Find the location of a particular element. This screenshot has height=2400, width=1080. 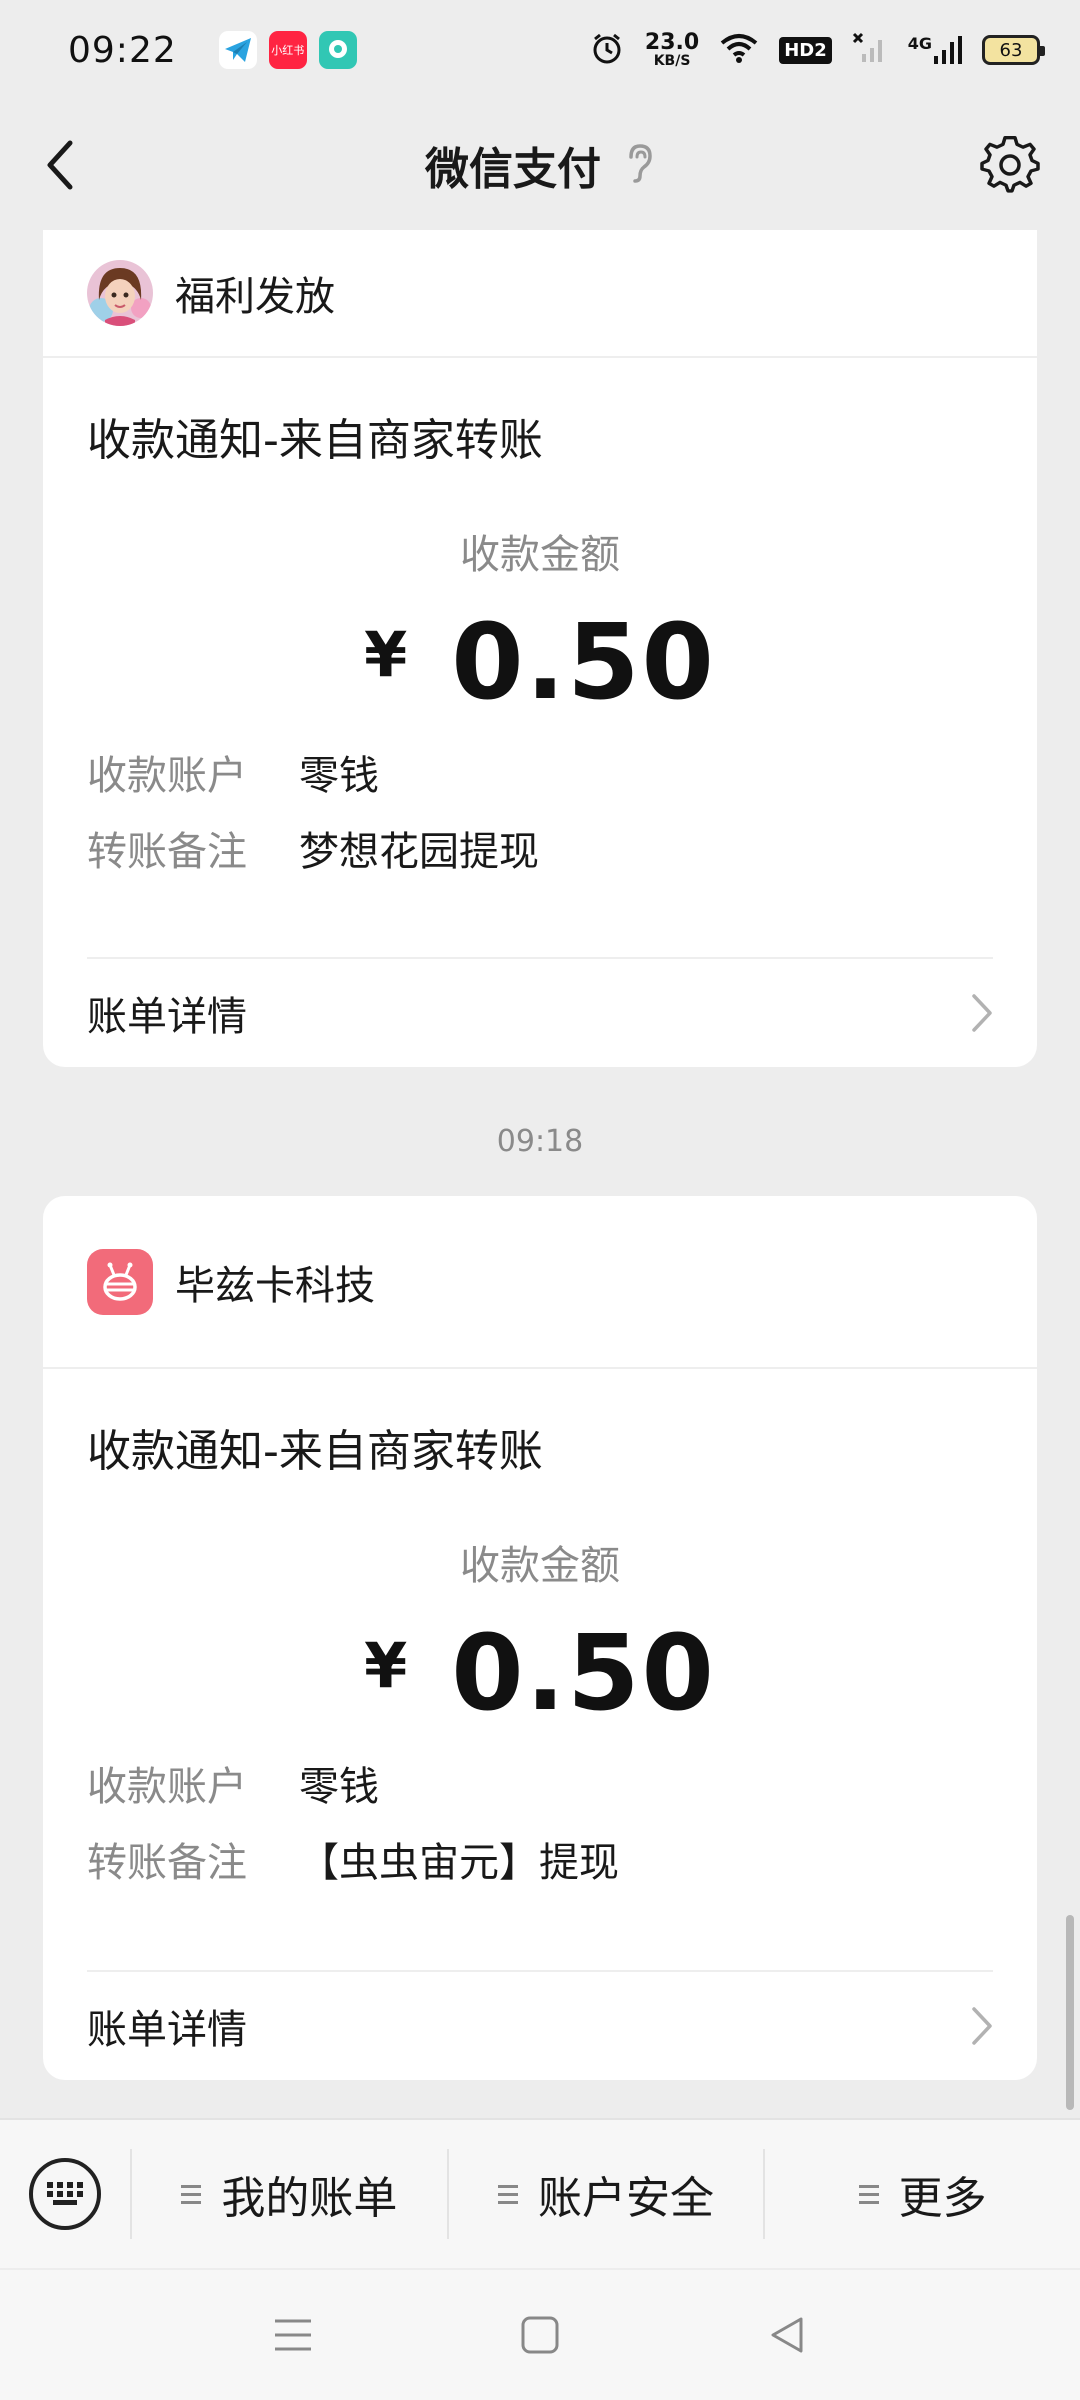

network-speed: 23.0 KB/S is located at coordinates (672, 49).